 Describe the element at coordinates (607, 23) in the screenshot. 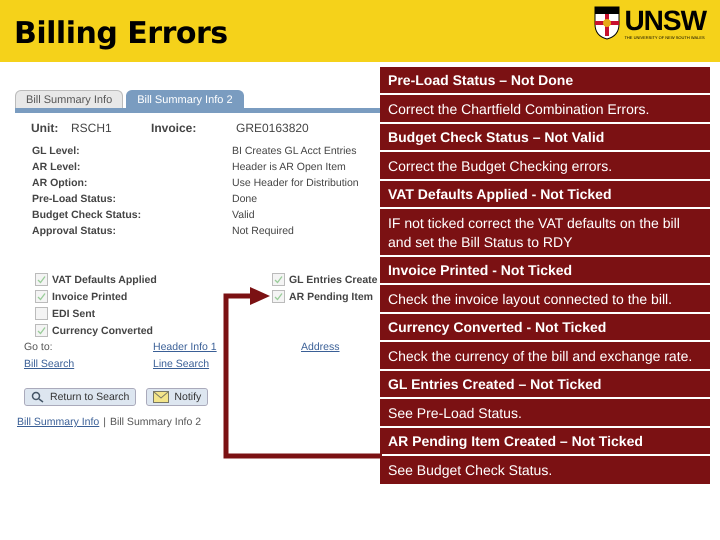

I see `crest-icon` at that location.